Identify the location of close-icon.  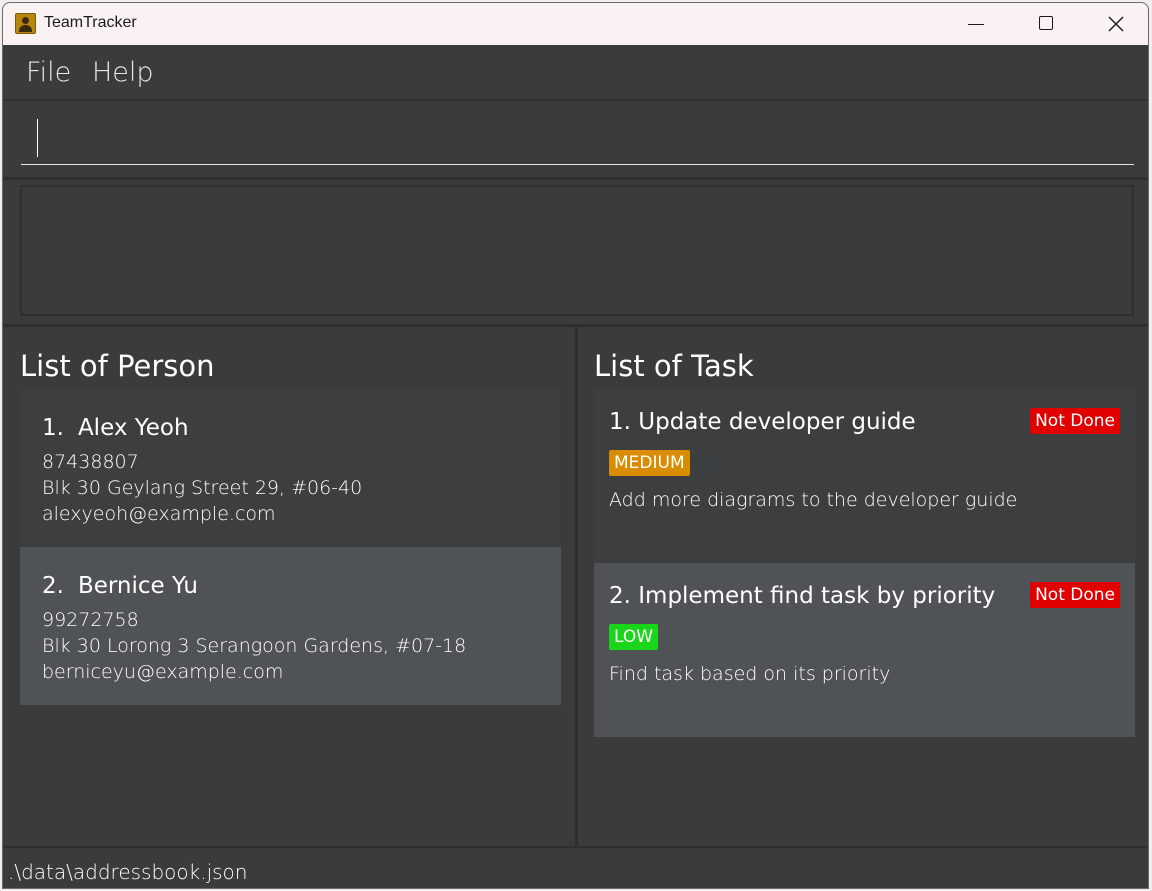
(1116, 24).